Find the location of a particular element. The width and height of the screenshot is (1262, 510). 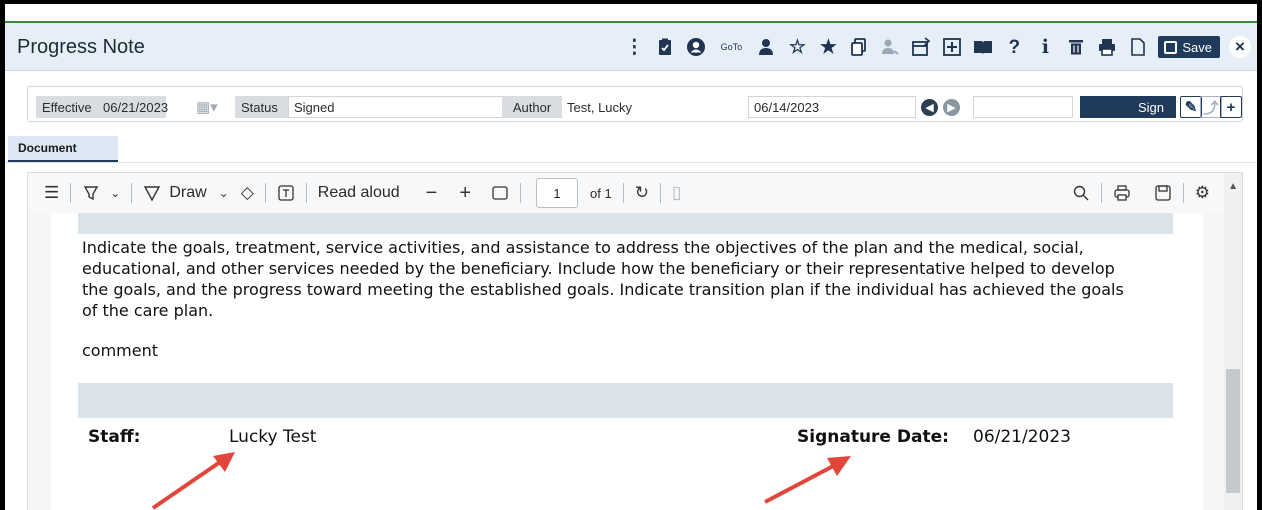

draw-label: Draw is located at coordinates (187, 193).